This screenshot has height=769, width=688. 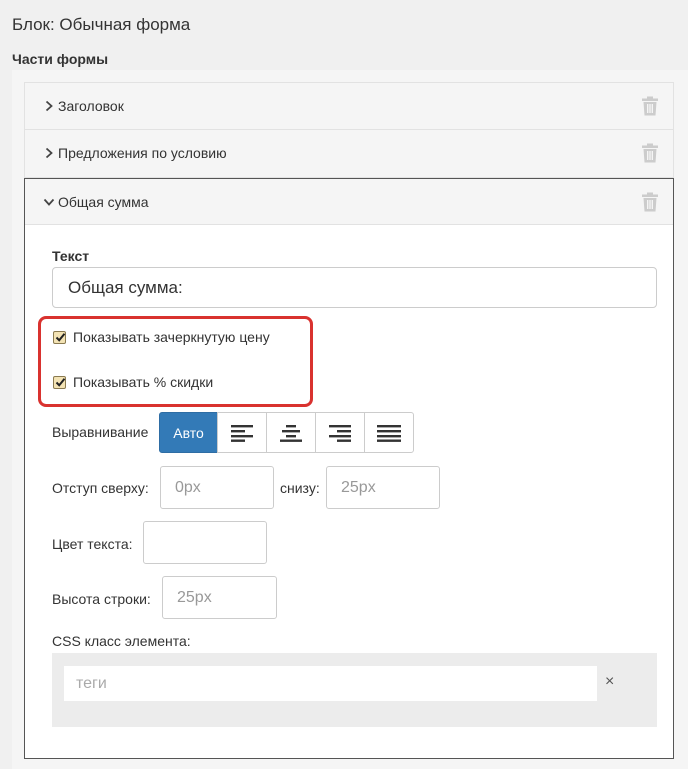 What do you see at coordinates (330, 683) in the screenshot?
I see `tags-input: теги` at bounding box center [330, 683].